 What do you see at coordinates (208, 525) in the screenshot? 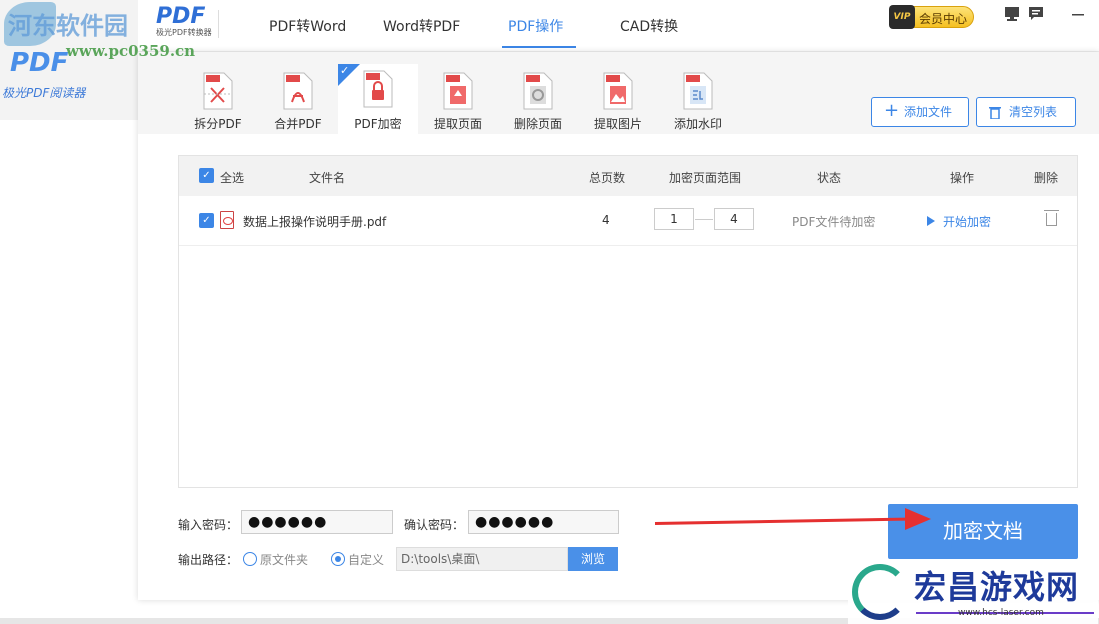
I see `password-label: 输入密码：` at bounding box center [208, 525].